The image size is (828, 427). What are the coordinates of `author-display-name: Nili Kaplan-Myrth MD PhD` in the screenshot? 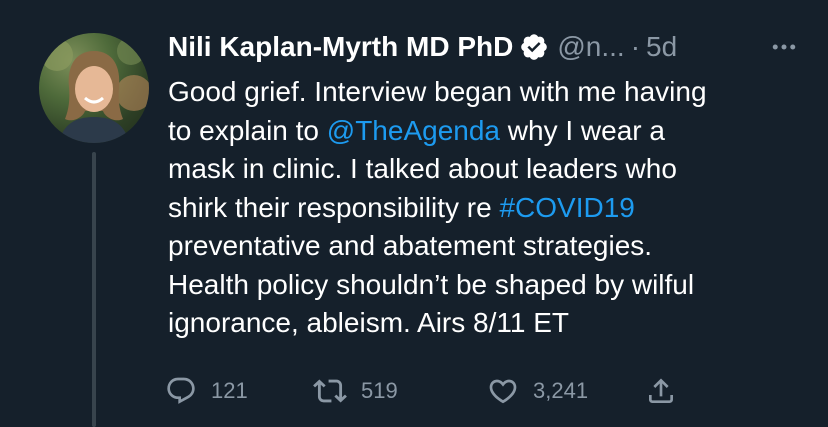 It's located at (340, 47).